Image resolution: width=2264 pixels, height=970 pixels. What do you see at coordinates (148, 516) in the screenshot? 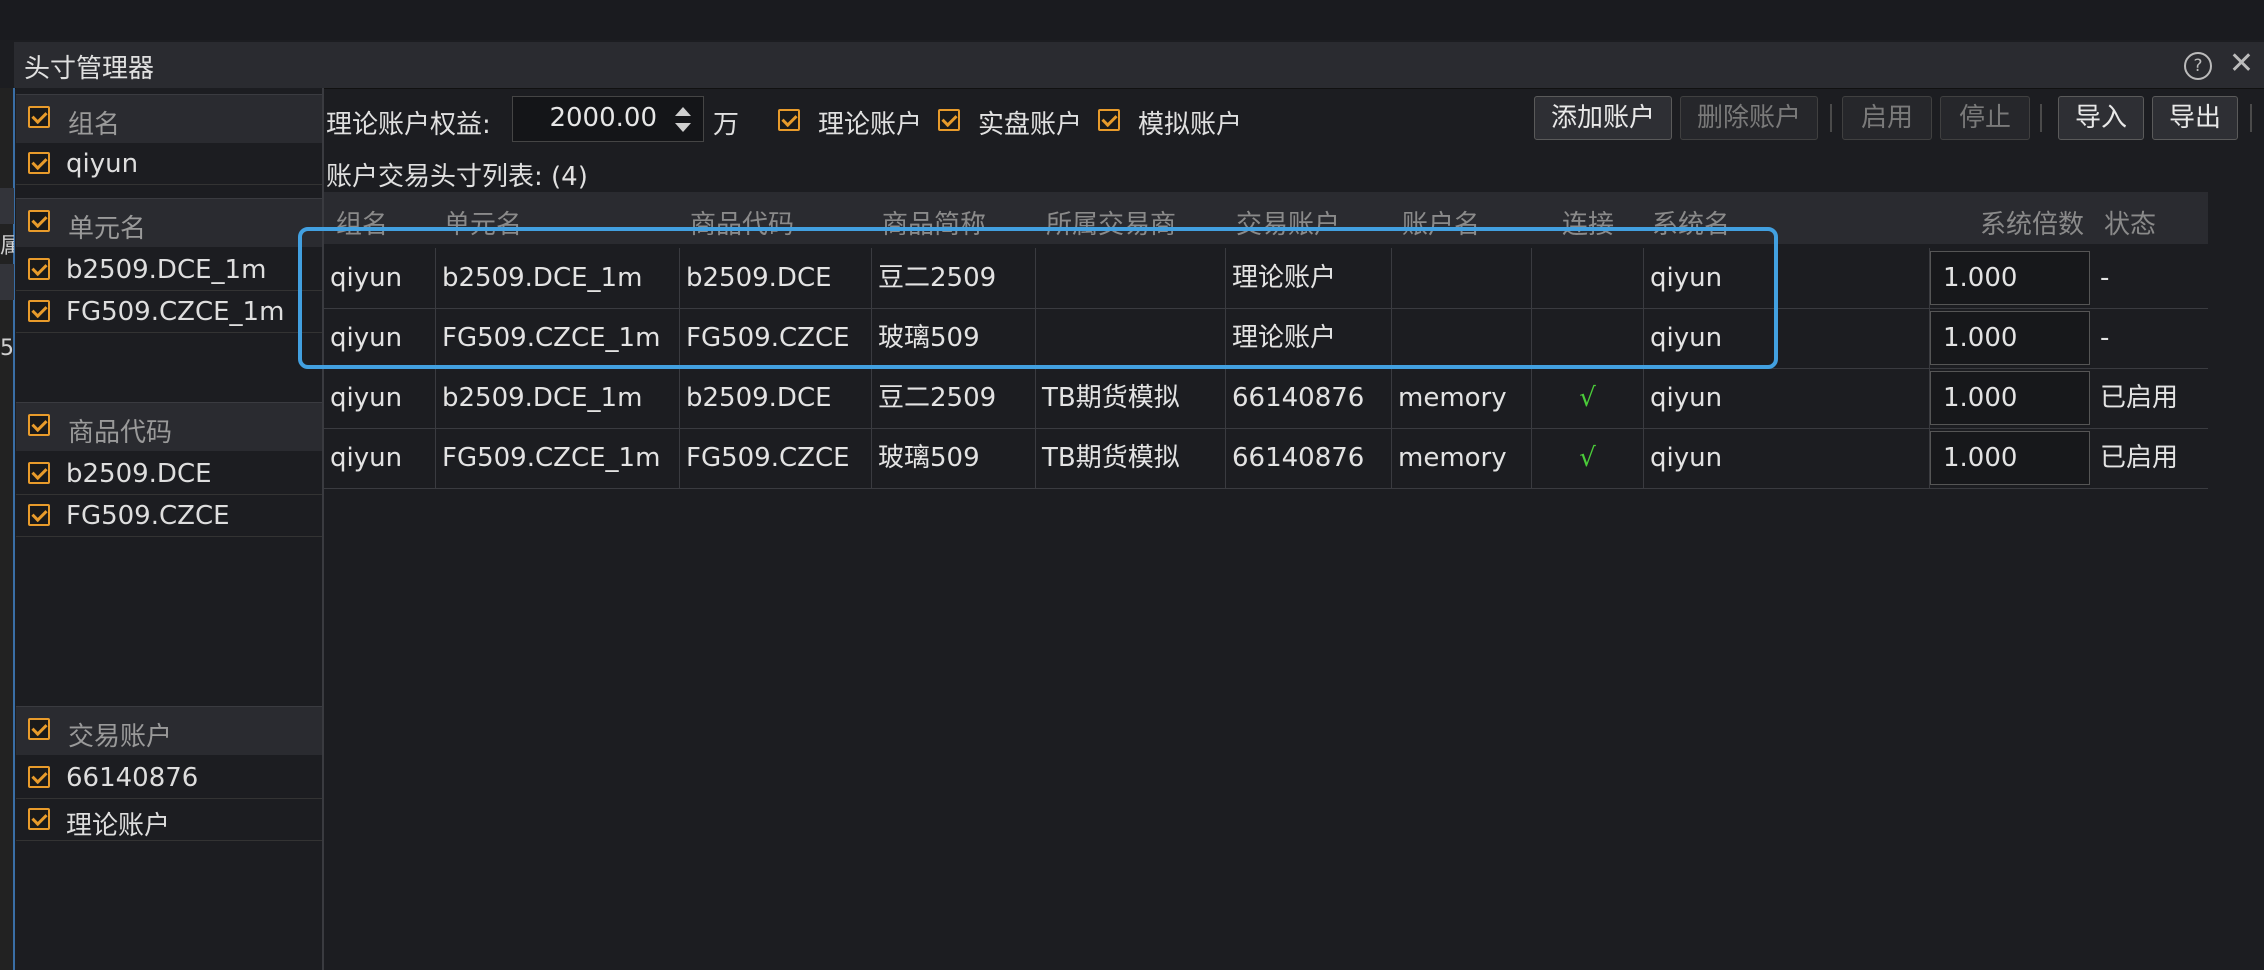
I see `filter-item-label: FG509.CZCE` at bounding box center [148, 516].